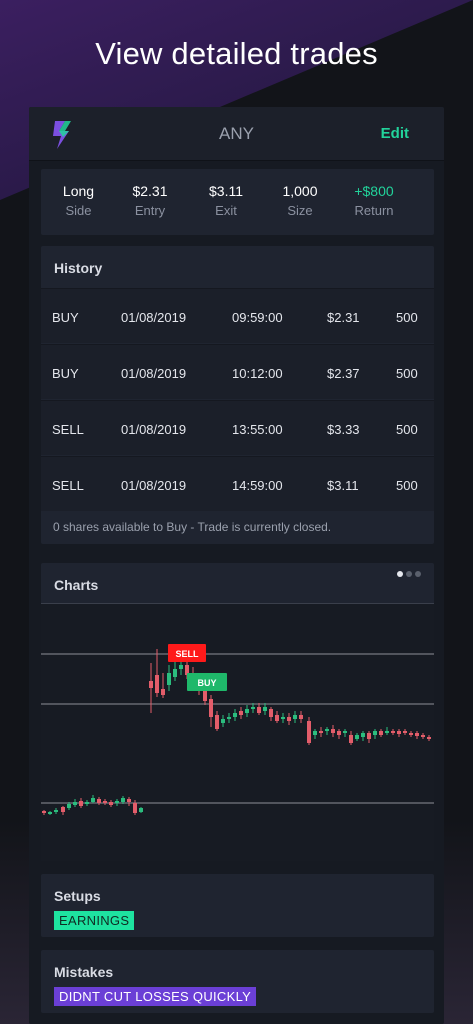  I want to click on size-label: Size, so click(300, 210).